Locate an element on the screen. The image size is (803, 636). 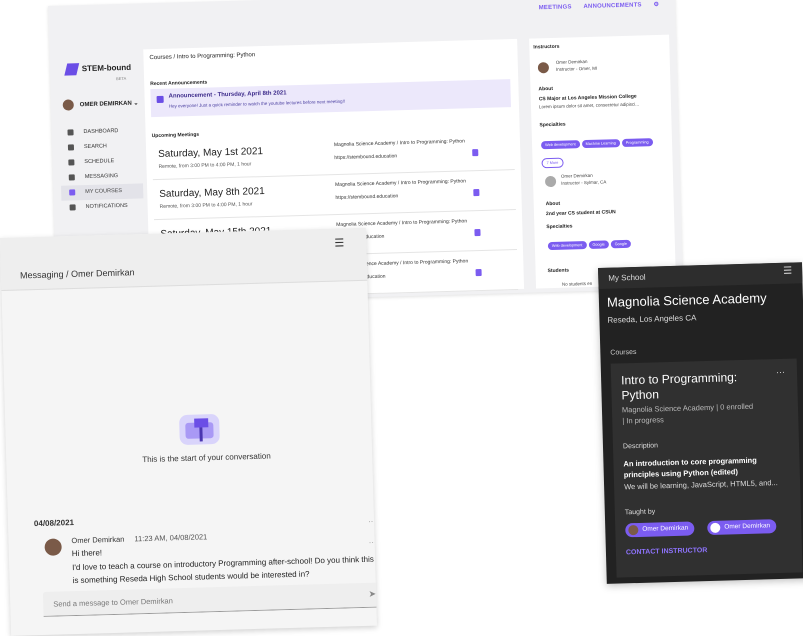
sidebar-item-notifications: NOTIFICATIONS is located at coordinates (102, 206).